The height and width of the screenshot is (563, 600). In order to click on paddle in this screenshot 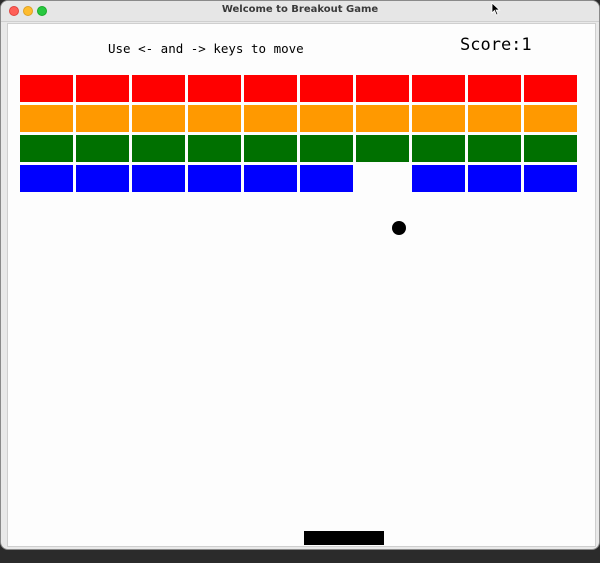, I will do `click(344, 538)`.